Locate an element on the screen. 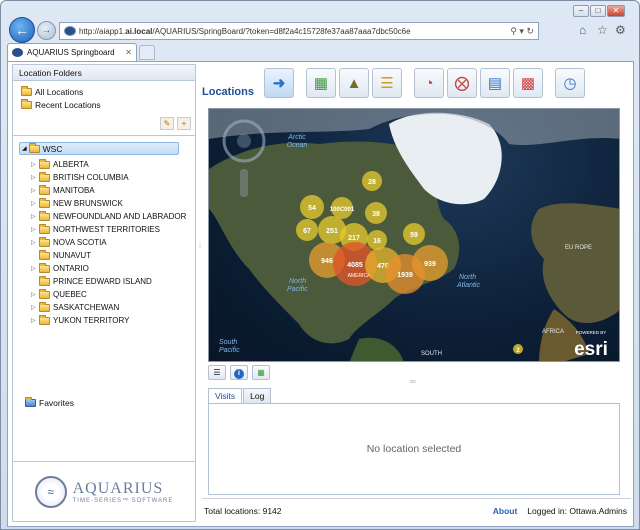  folder-chart-icon: ☰ is located at coordinates (387, 83).